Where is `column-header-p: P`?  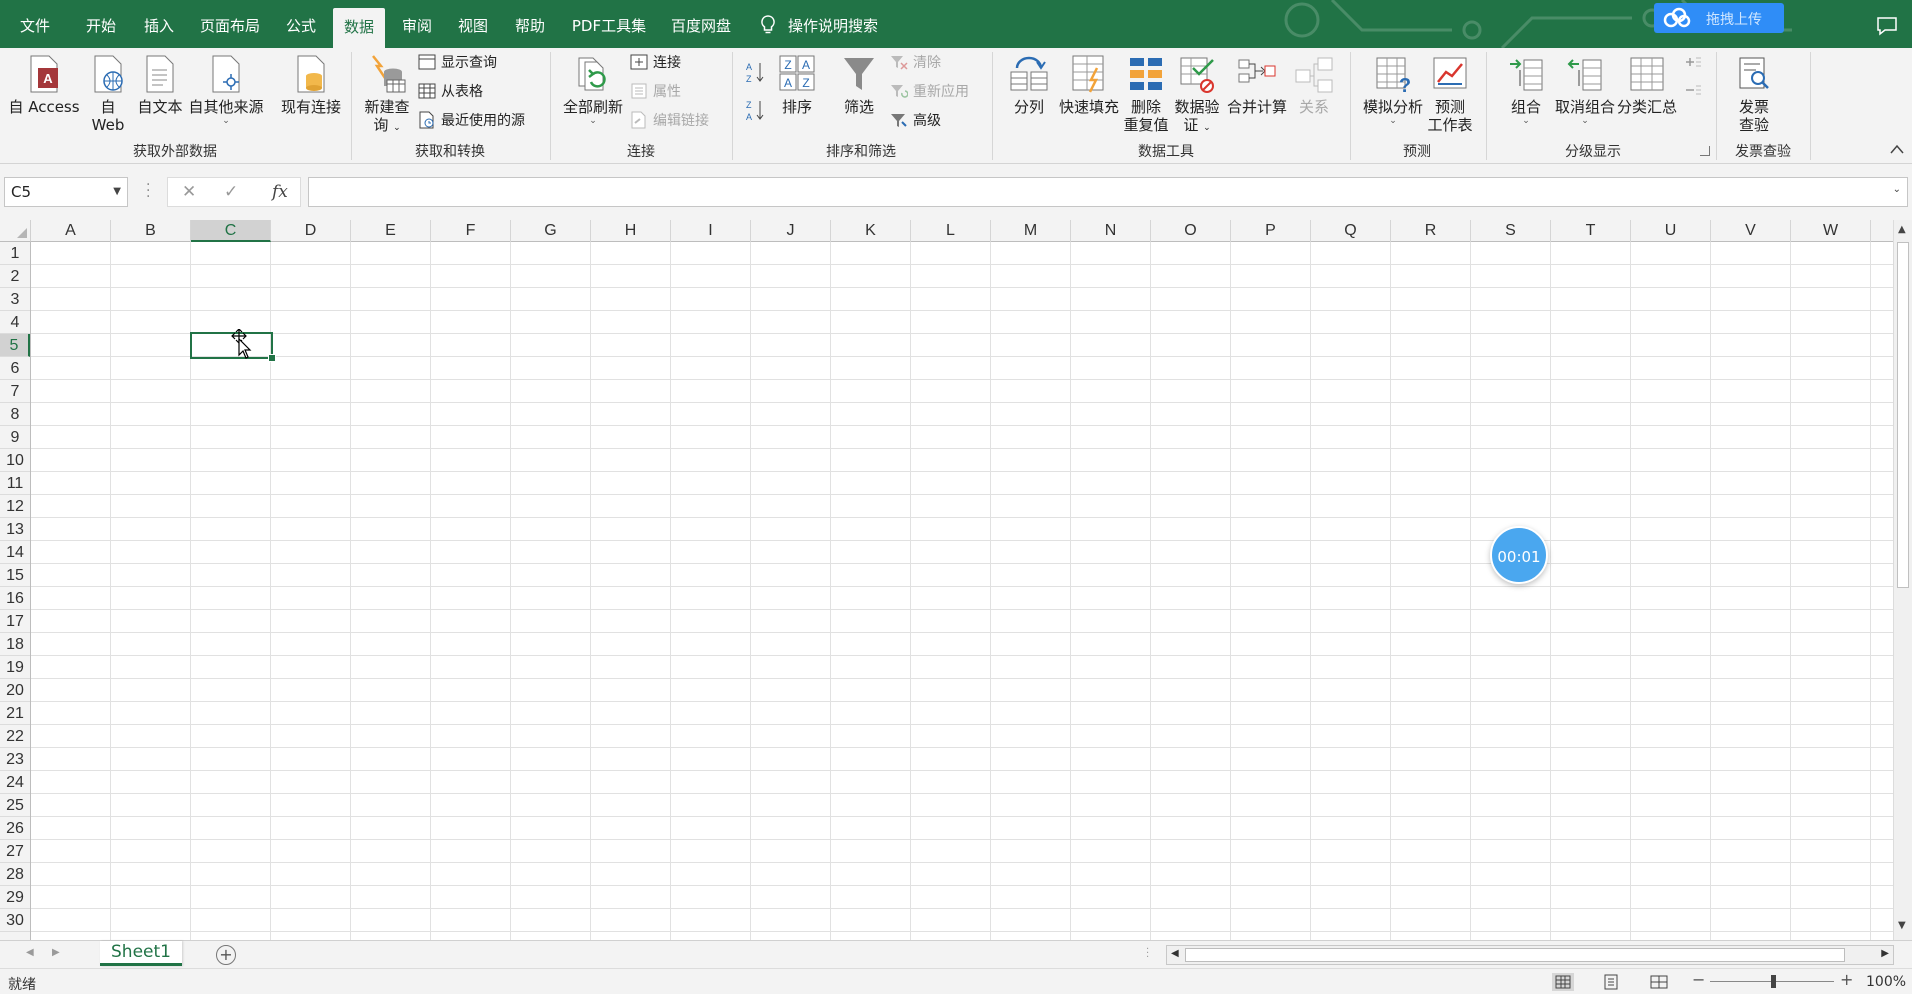 column-header-p: P is located at coordinates (1271, 231).